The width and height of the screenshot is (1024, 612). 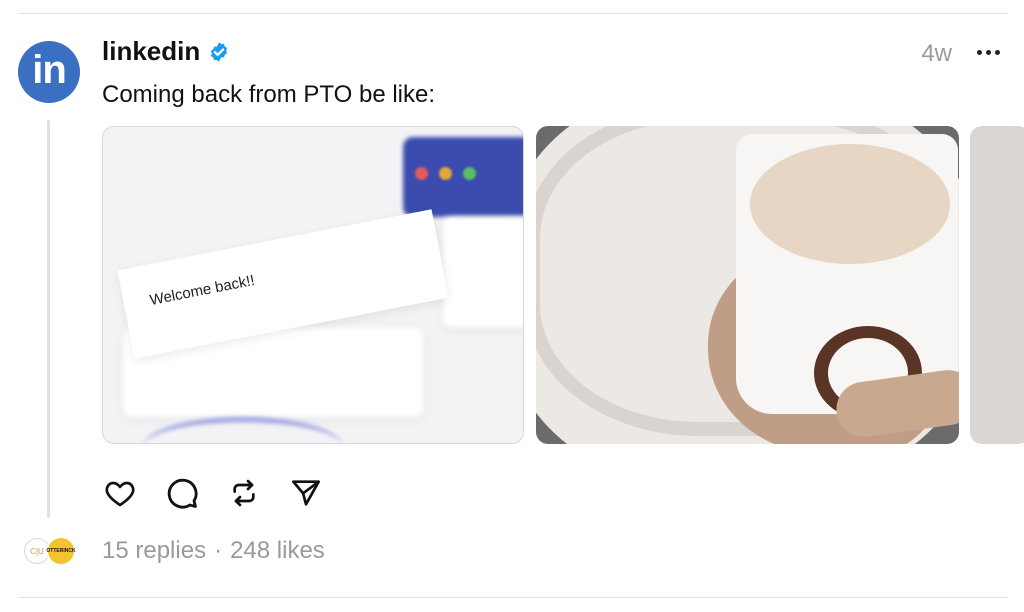 What do you see at coordinates (997, 285) in the screenshot?
I see `media-image-partial` at bounding box center [997, 285].